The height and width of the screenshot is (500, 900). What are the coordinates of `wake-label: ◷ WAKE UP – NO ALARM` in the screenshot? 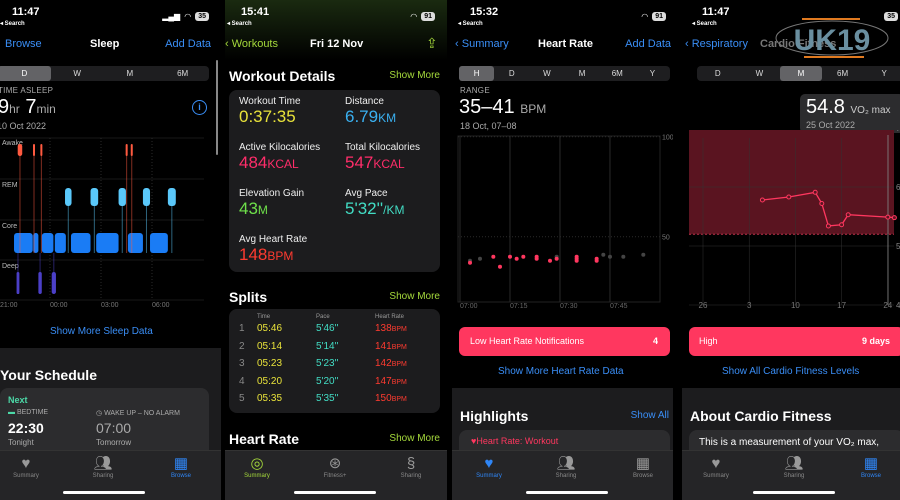 It's located at (138, 413).